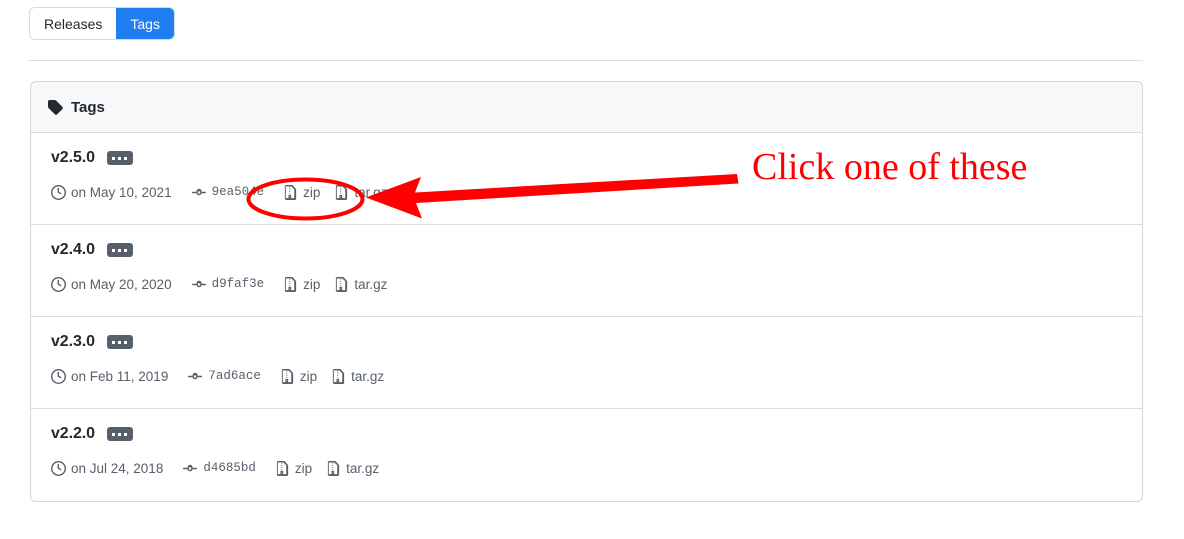 This screenshot has height=539, width=1184. What do you see at coordinates (55, 107) in the screenshot?
I see `tag-icon` at bounding box center [55, 107].